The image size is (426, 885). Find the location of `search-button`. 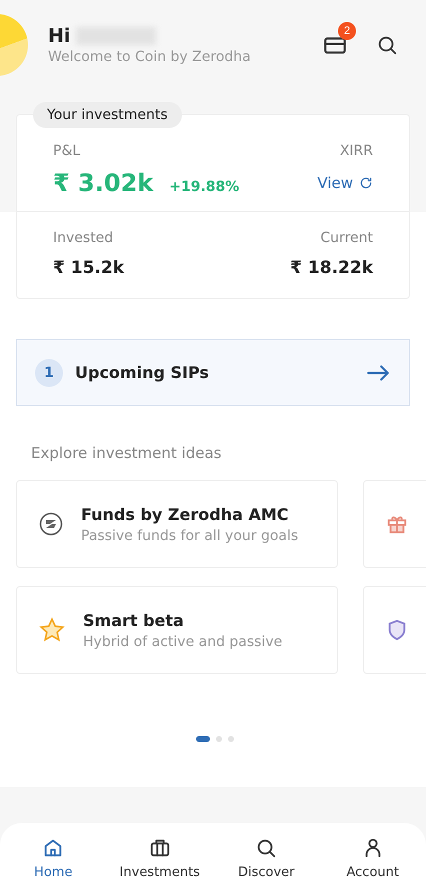

search-button is located at coordinates (387, 45).